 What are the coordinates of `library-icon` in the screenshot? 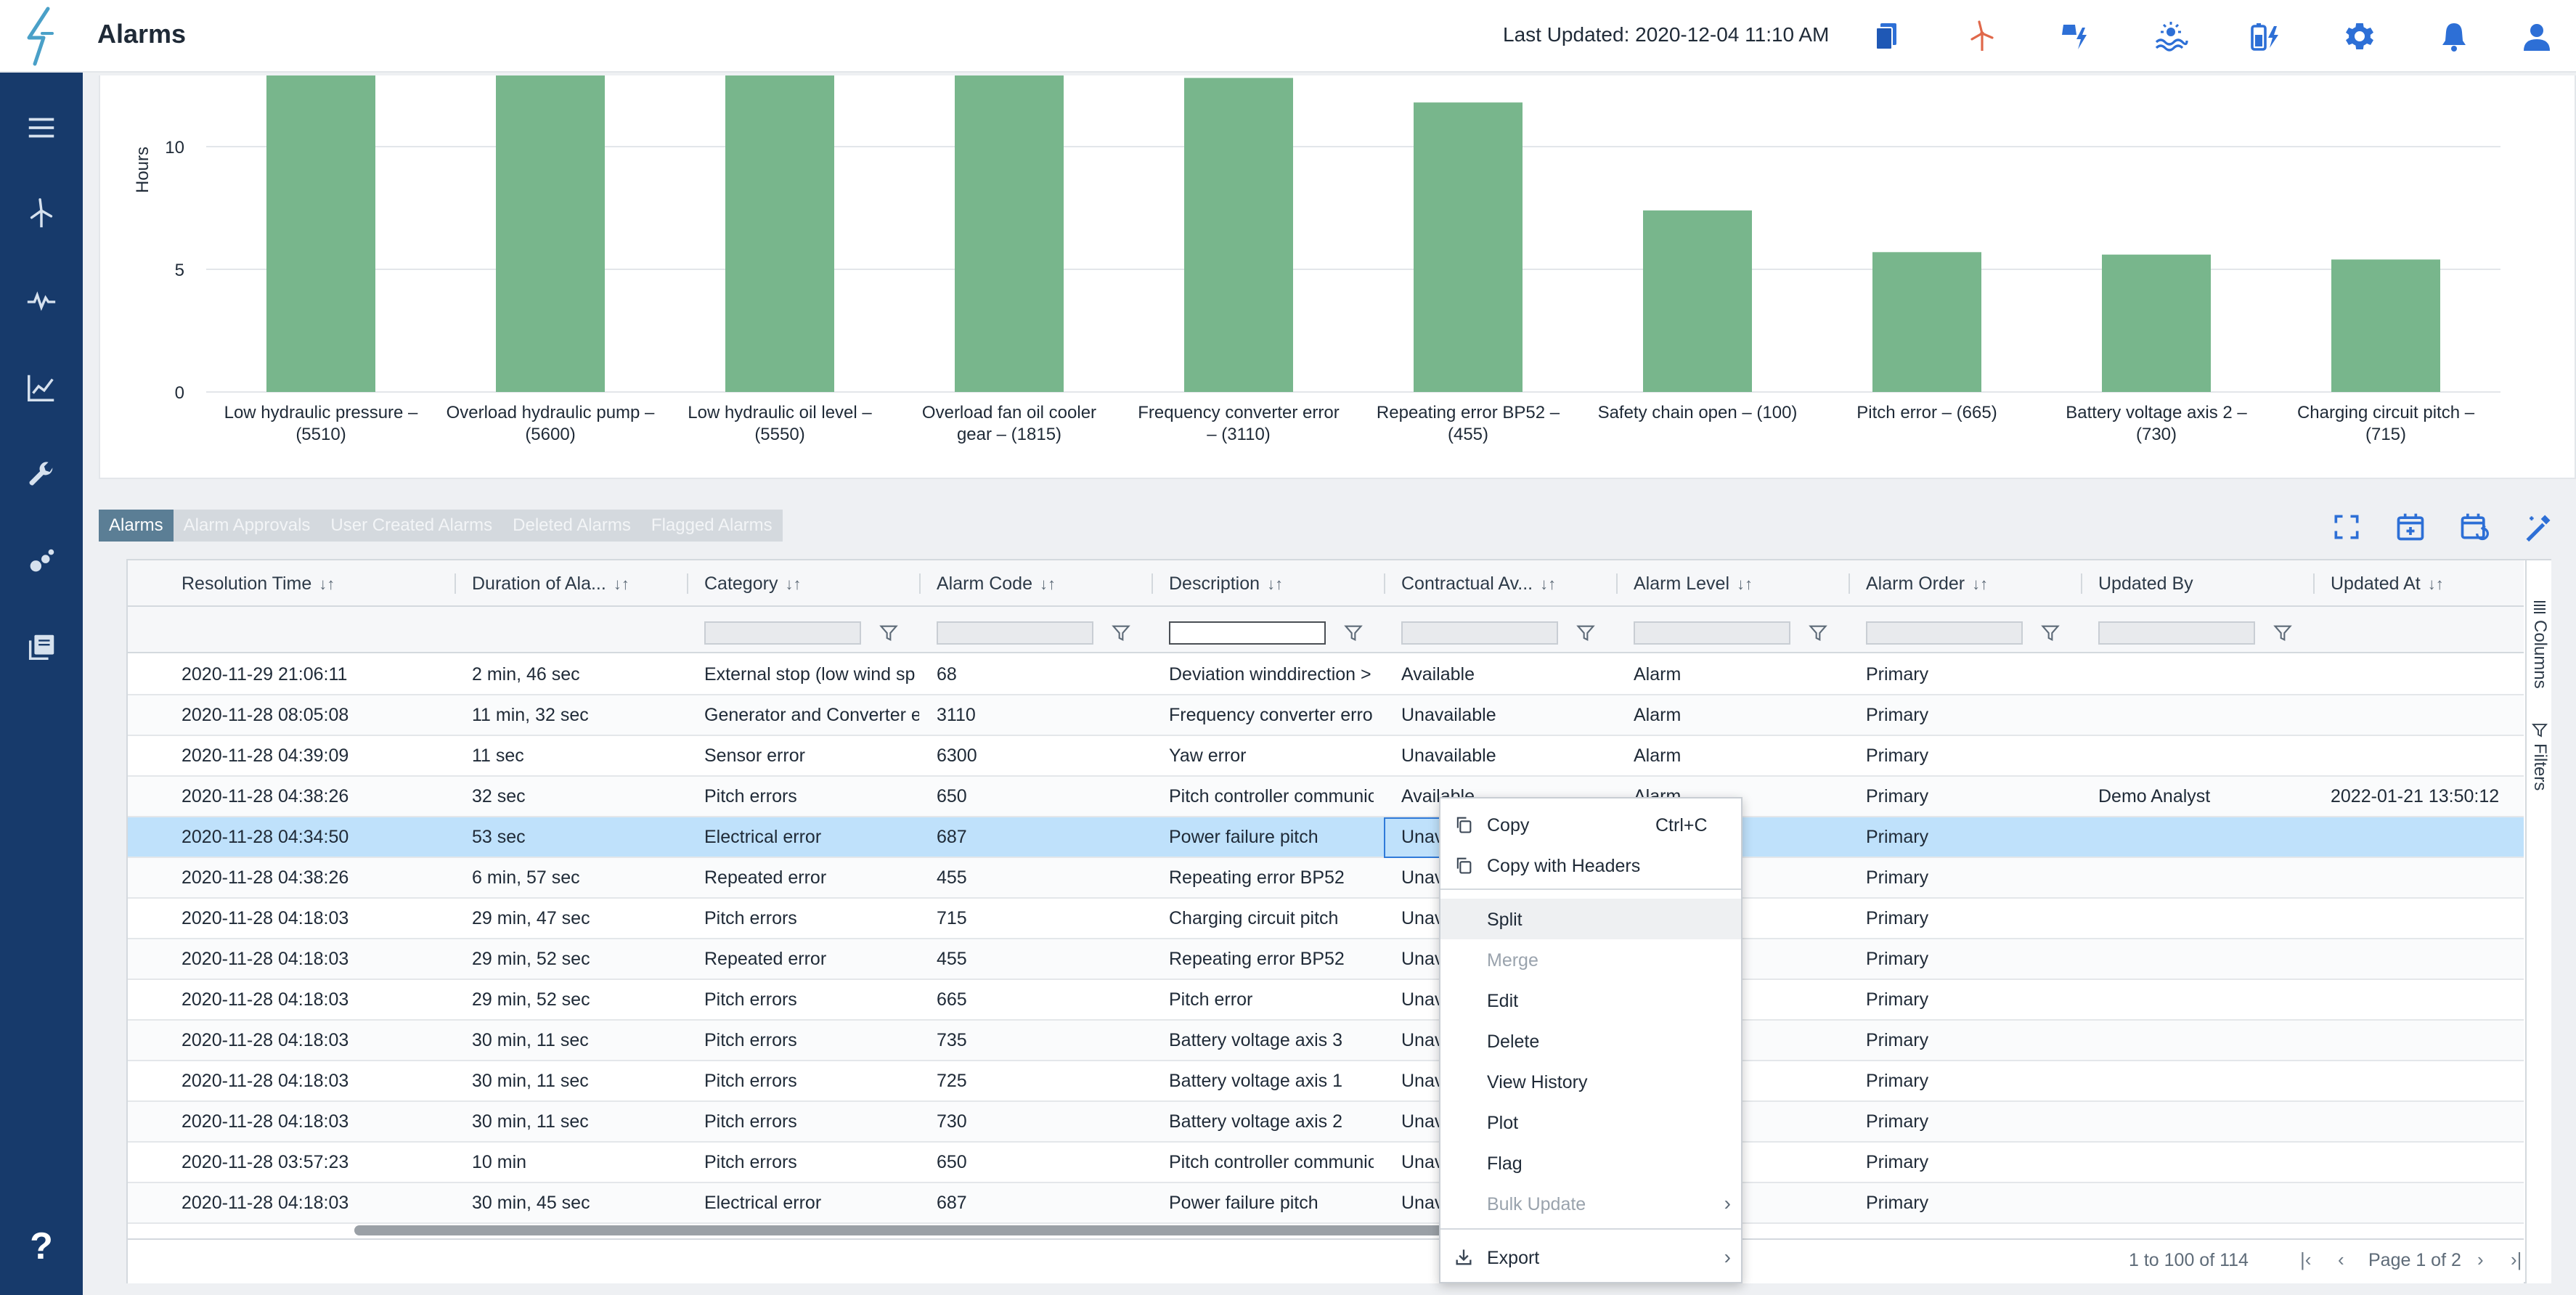 It's located at (41, 647).